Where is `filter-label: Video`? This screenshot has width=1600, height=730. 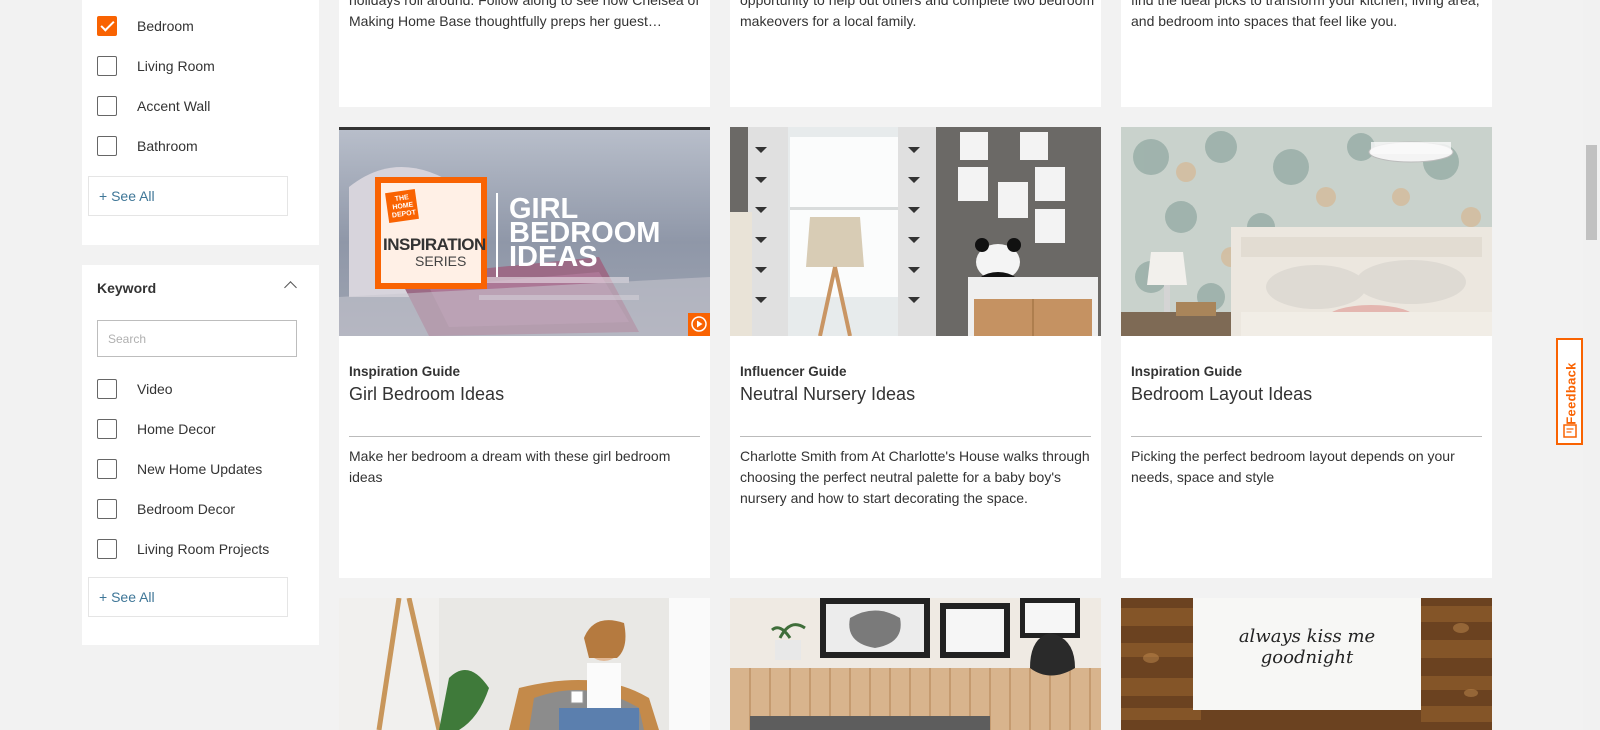 filter-label: Video is located at coordinates (155, 389).